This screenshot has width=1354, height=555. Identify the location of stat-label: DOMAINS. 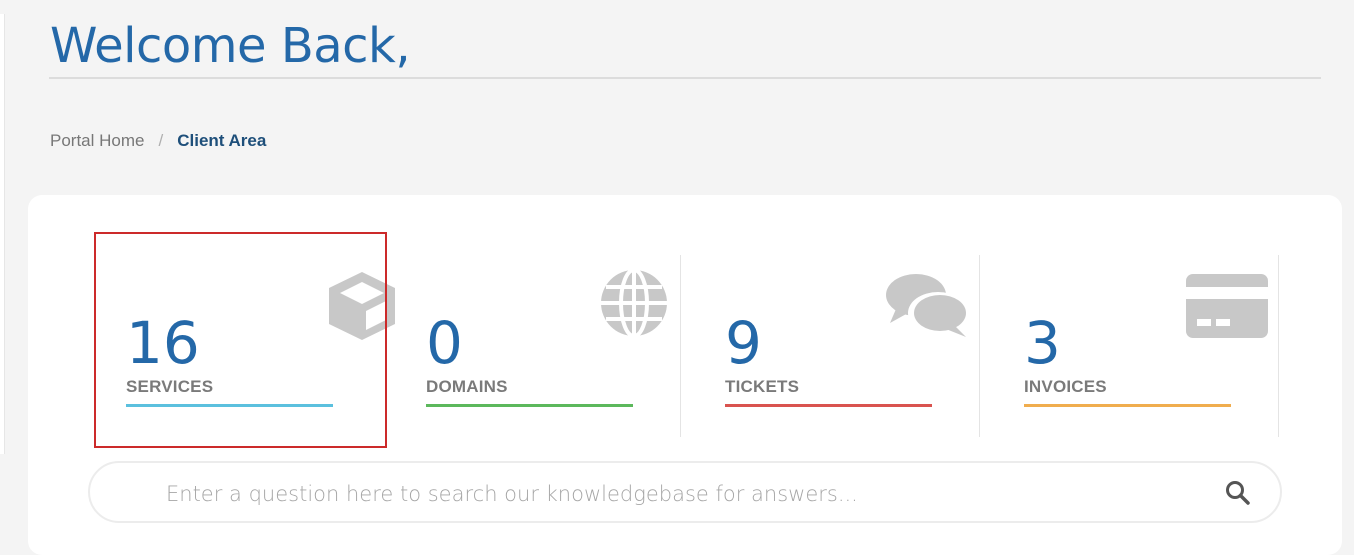
(467, 386).